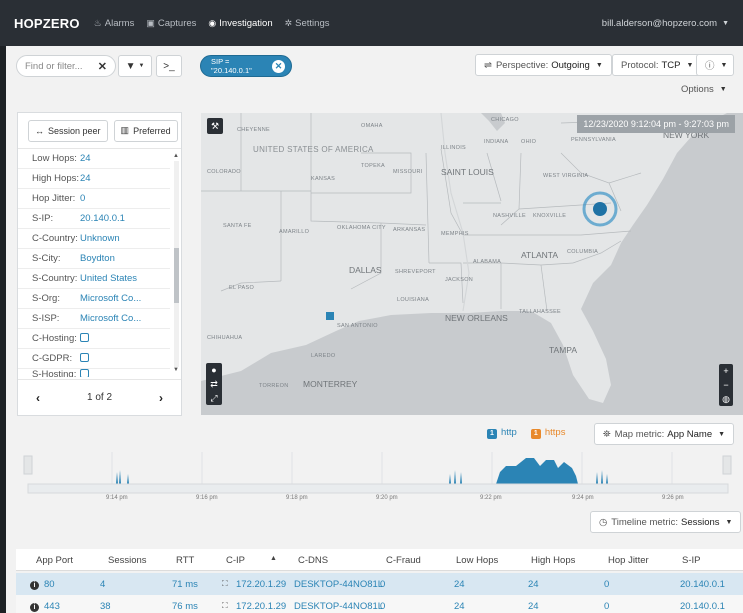 Image resolution: width=743 pixels, height=613 pixels. I want to click on zoom-in-icon: +, so click(725, 371).